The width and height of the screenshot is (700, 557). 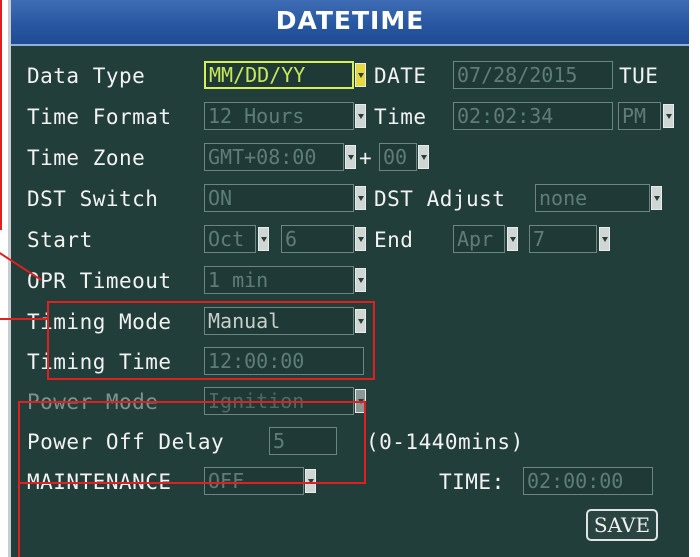 I want to click on start-label: Start, so click(x=60, y=240).